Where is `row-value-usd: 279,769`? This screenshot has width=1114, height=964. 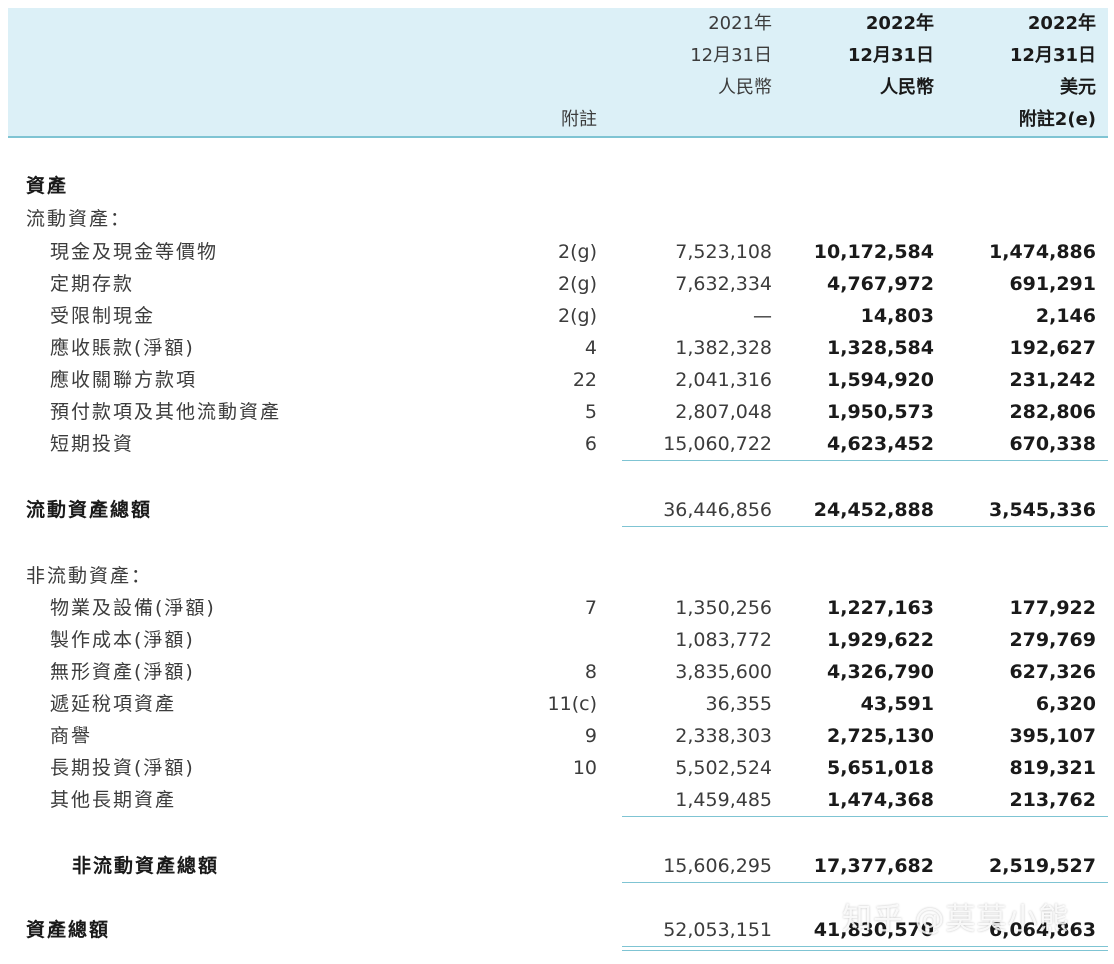 row-value-usd: 279,769 is located at coordinates (1052, 640).